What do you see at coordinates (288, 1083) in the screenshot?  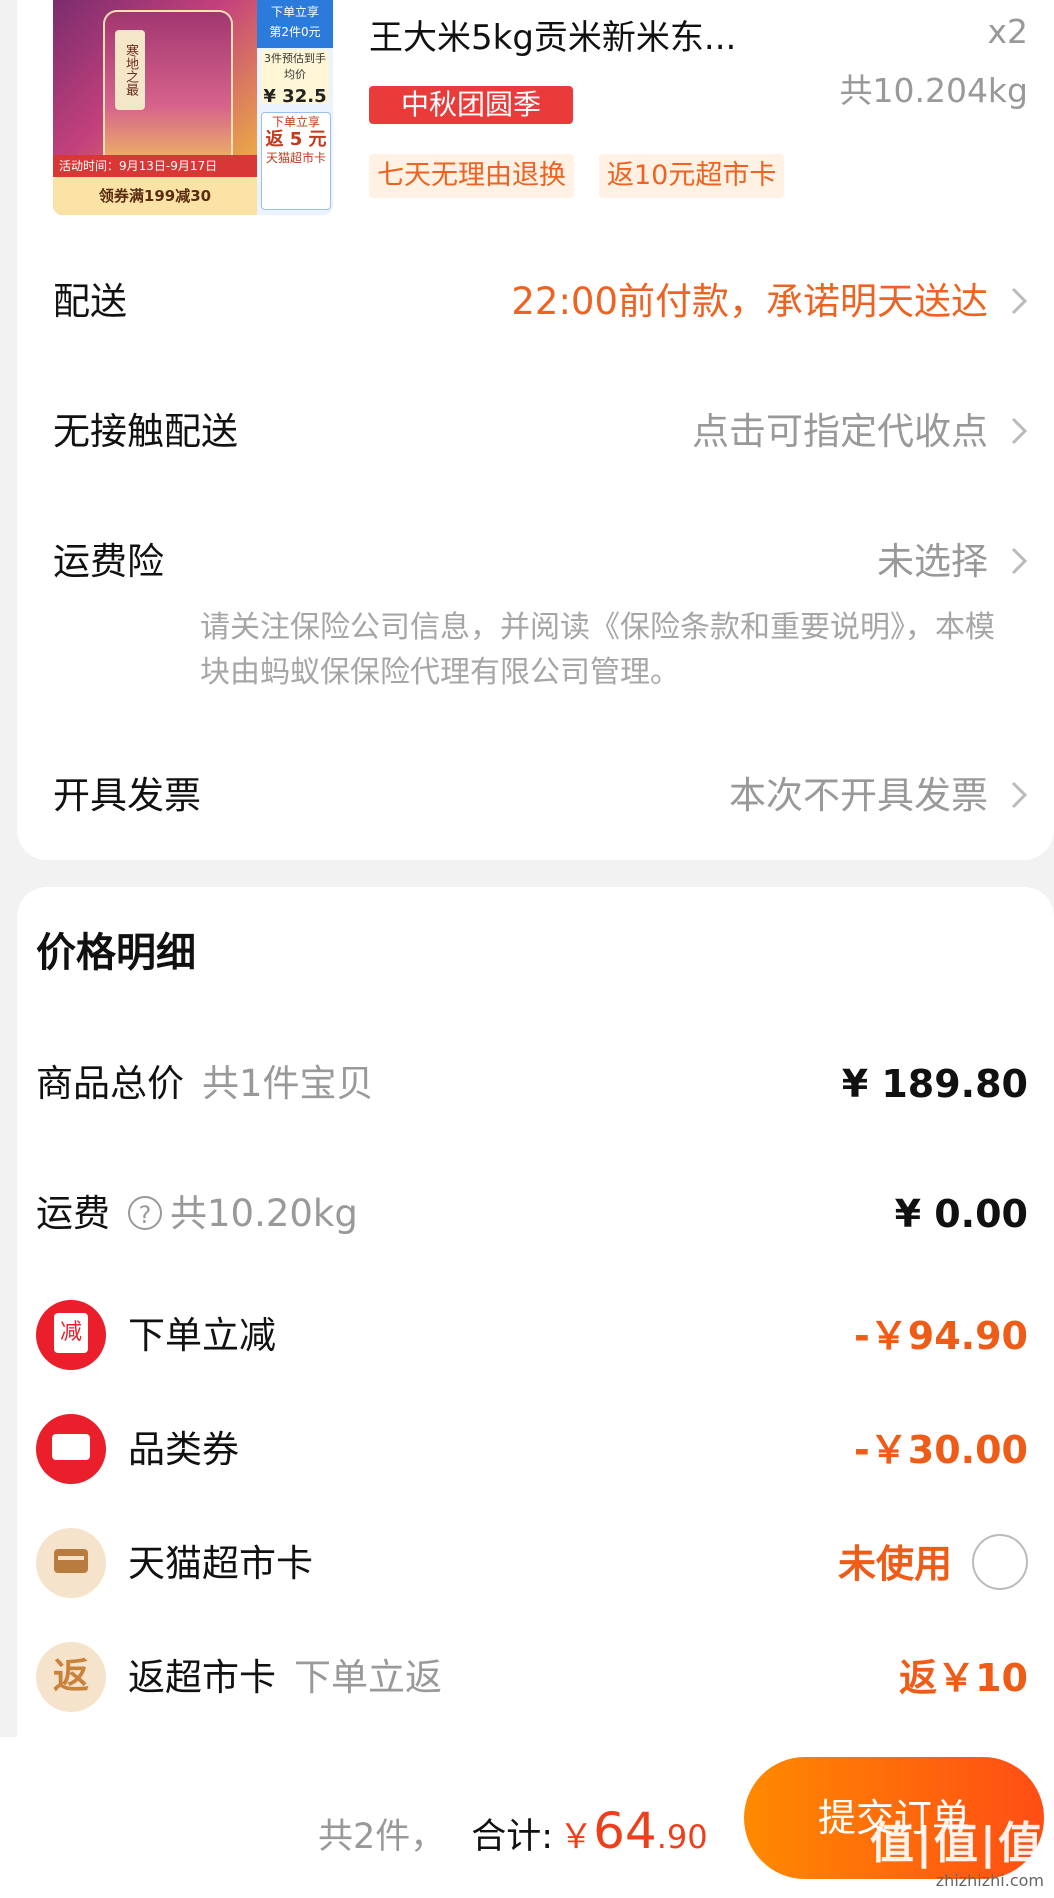 I see `goods-total-sub: 共1件宝贝` at bounding box center [288, 1083].